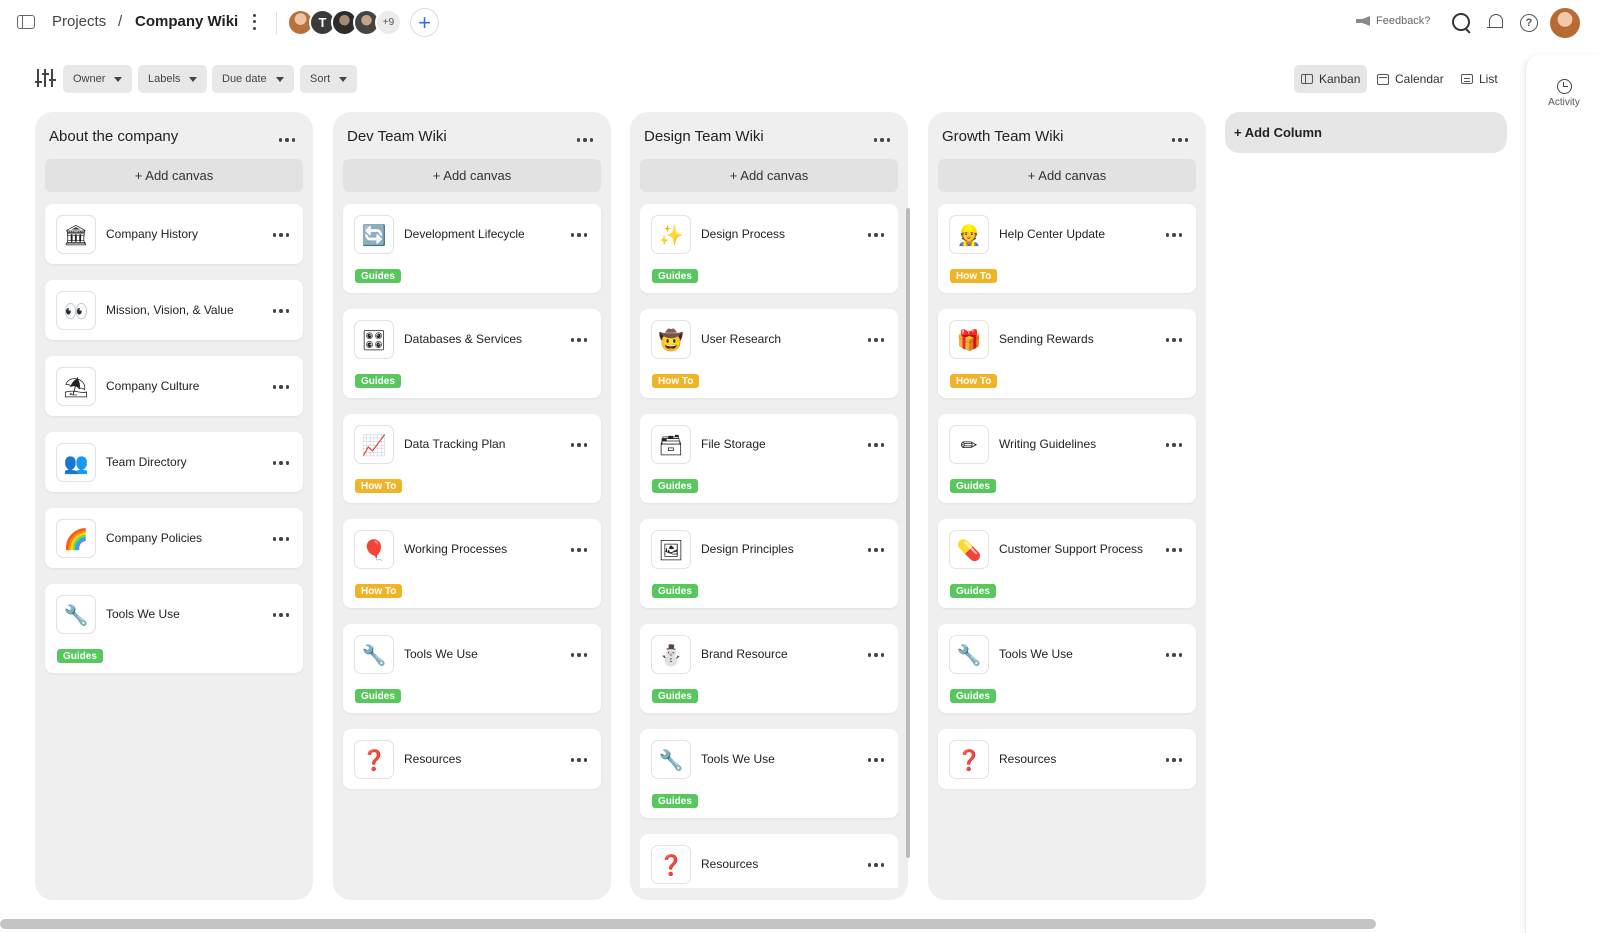 The width and height of the screenshot is (1600, 933). Describe the element at coordinates (769, 668) in the screenshot. I see `canvas-card: ⛄ Brand Resource Guides` at that location.